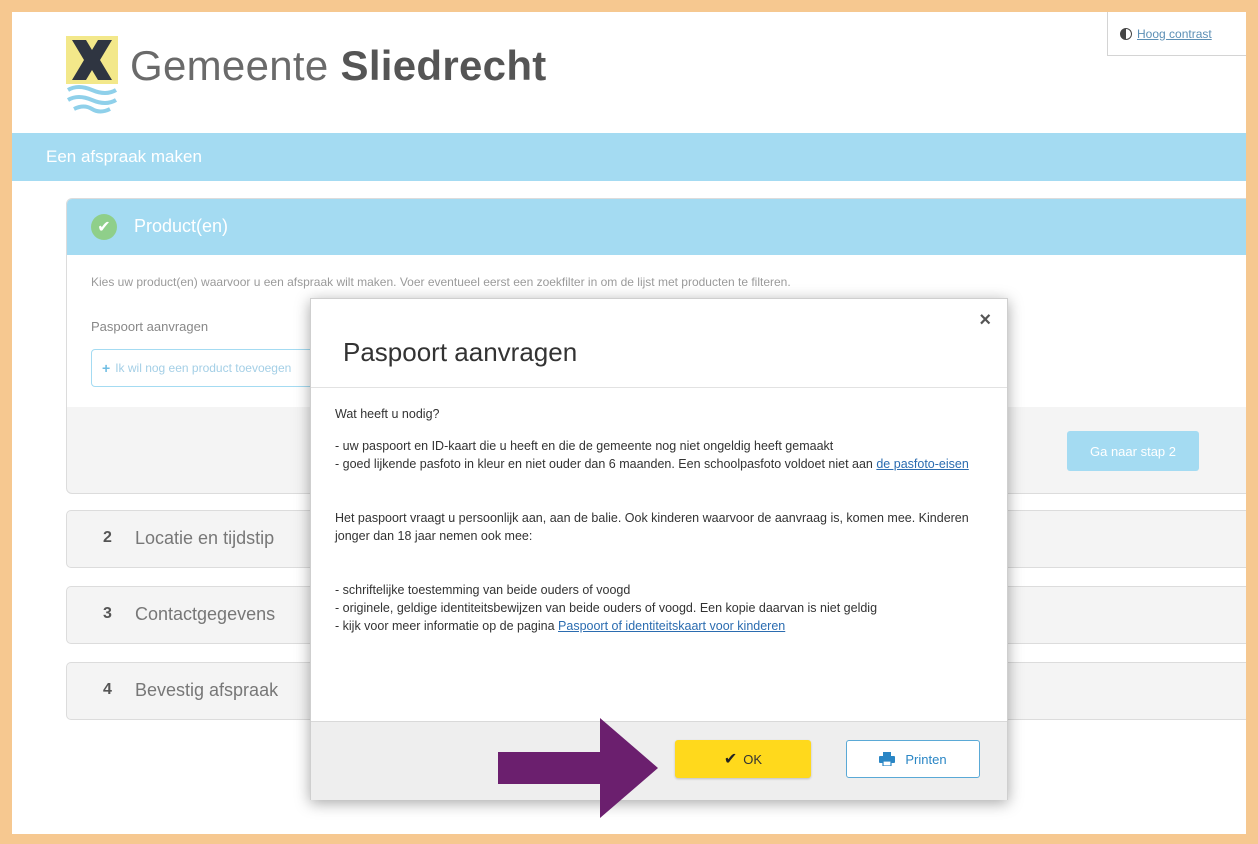 The image size is (1258, 844). Describe the element at coordinates (460, 352) in the screenshot. I see `modal-title: Paspoort aanvragen` at that location.